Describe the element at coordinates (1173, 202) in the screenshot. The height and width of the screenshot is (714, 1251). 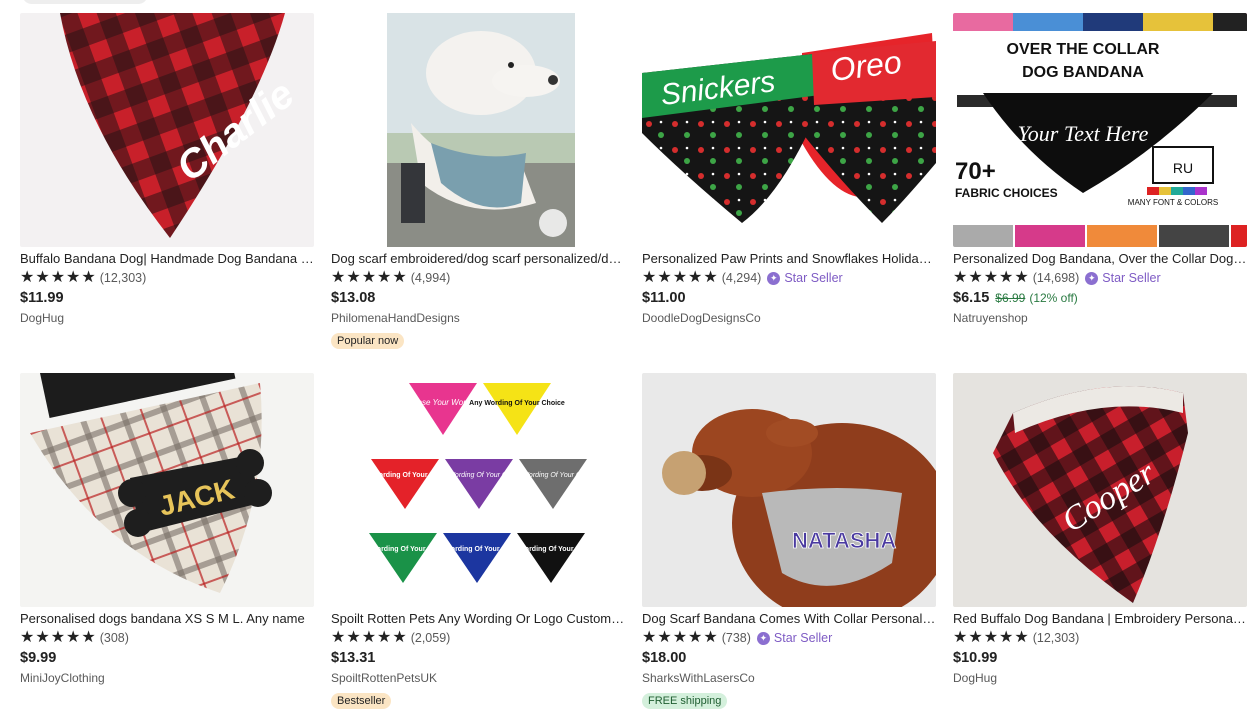
I see `font-colors-text: MANY FONT & COLORS` at that location.